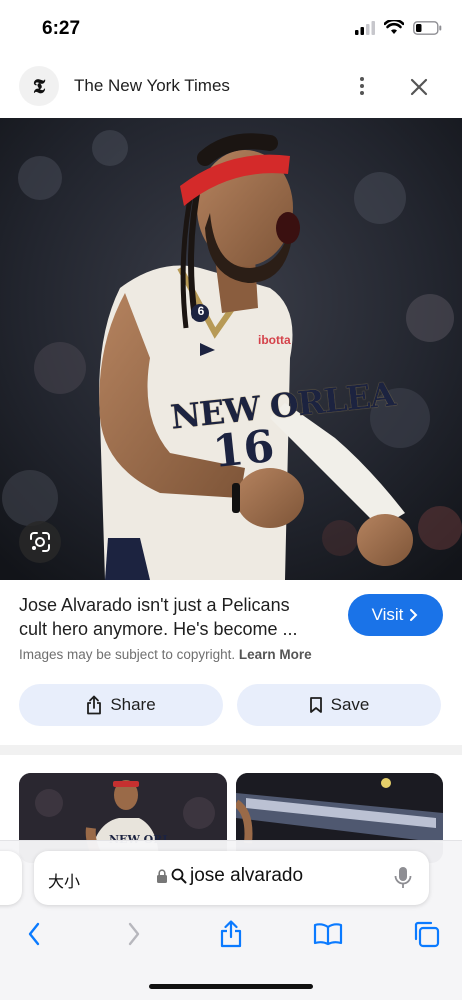  I want to click on share-label: Share, so click(133, 704).